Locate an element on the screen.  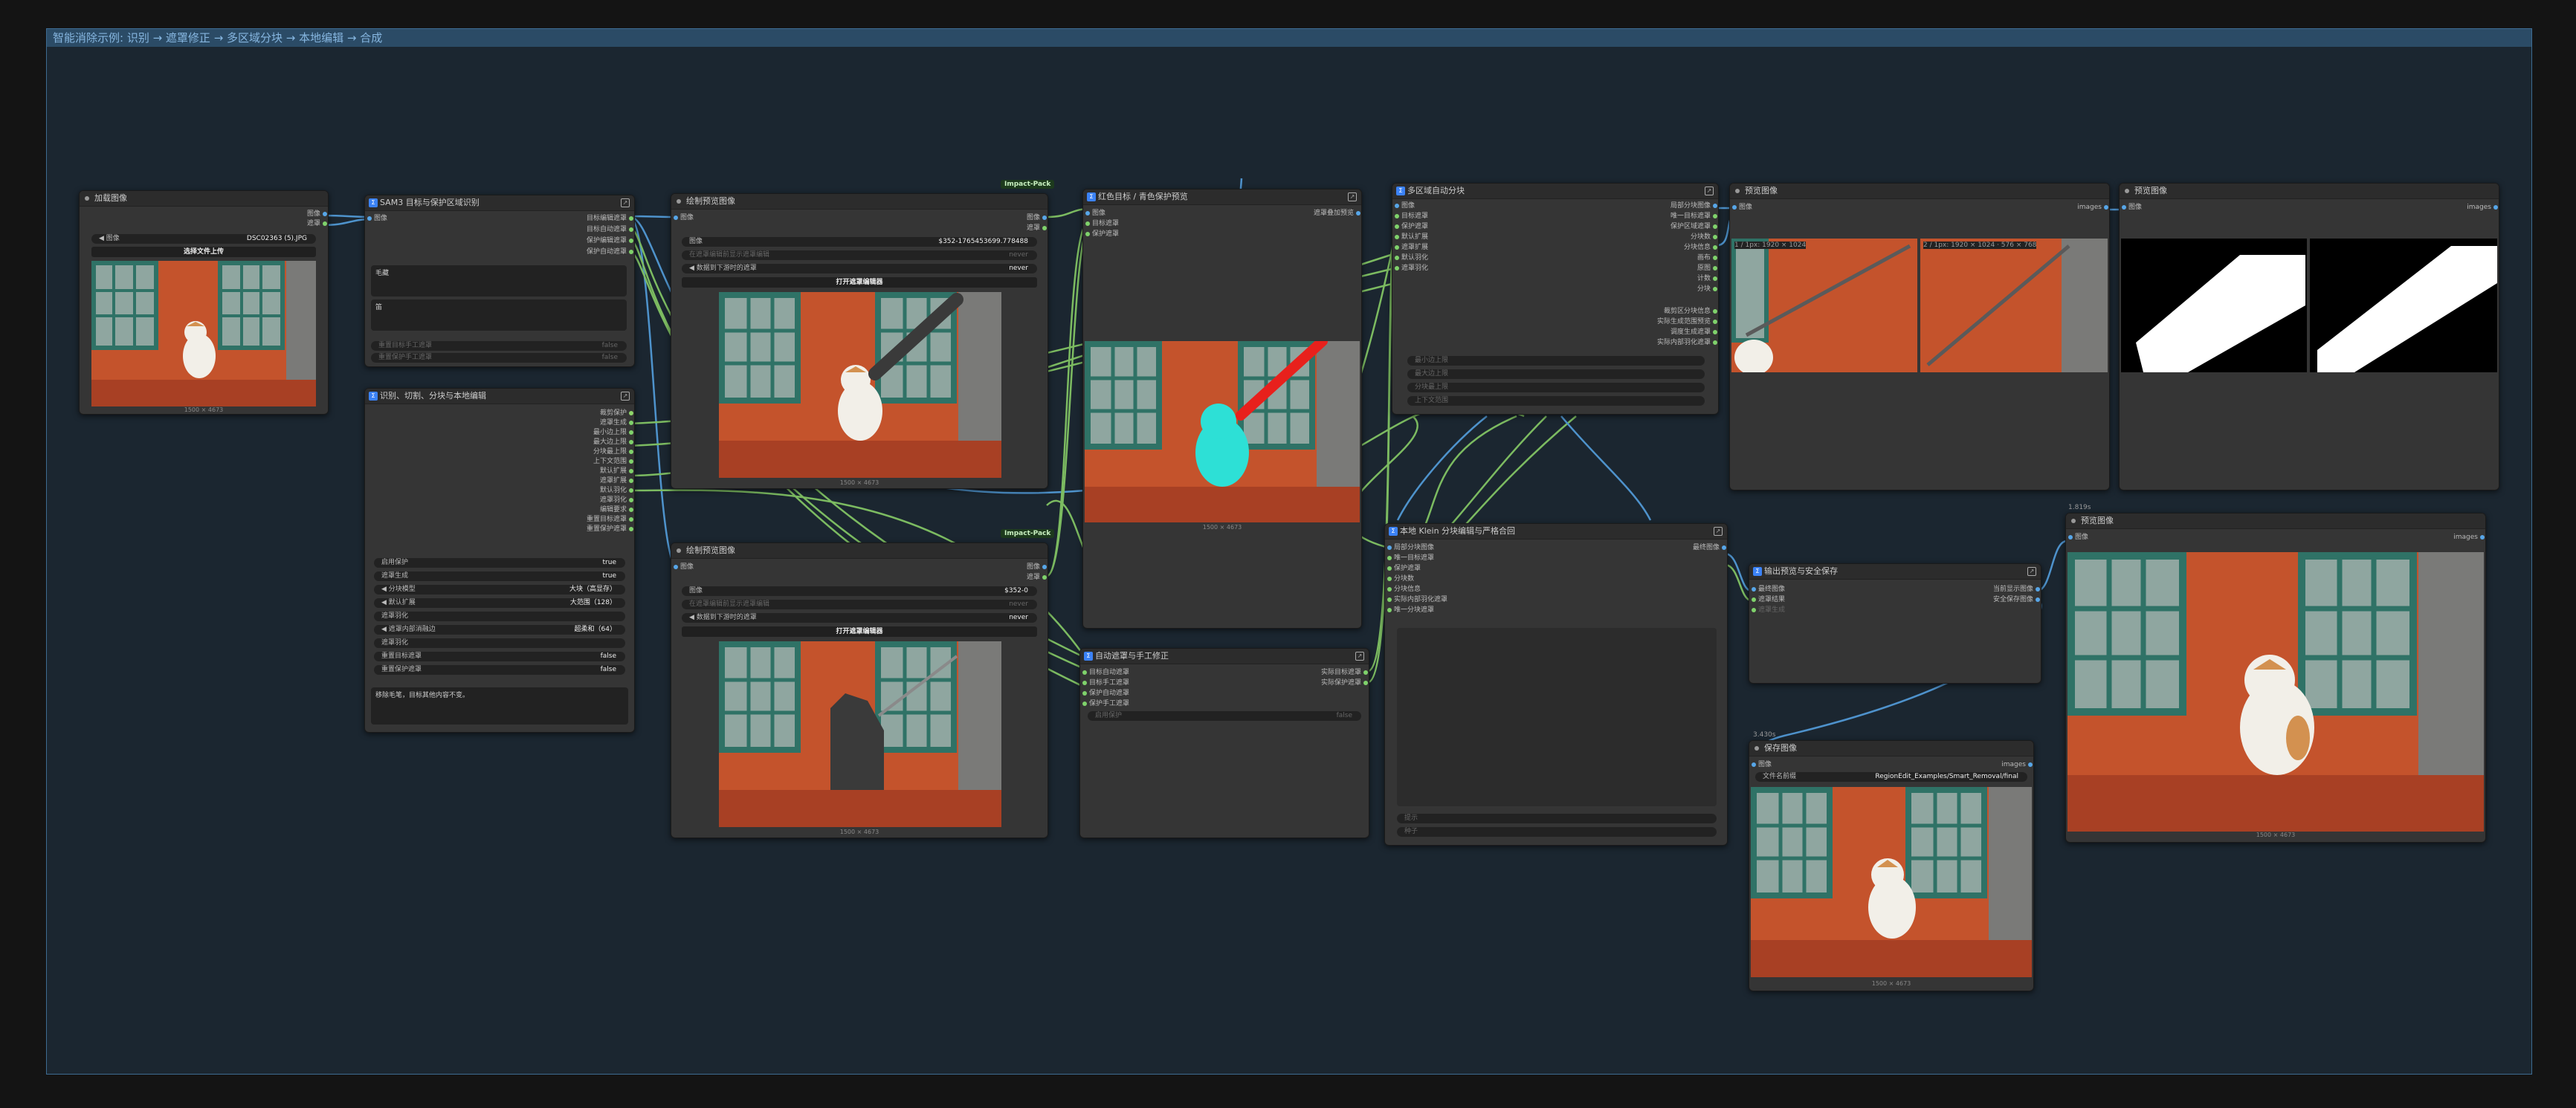
output-7: 遮罩扩展 is located at coordinates (617, 480).